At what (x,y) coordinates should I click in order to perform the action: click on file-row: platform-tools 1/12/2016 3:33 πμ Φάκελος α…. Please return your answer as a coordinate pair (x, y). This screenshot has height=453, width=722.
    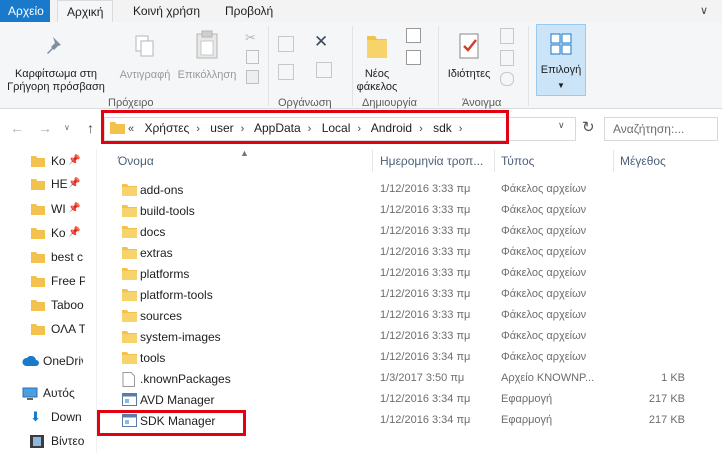
    Looking at the image, I should click on (416, 295).